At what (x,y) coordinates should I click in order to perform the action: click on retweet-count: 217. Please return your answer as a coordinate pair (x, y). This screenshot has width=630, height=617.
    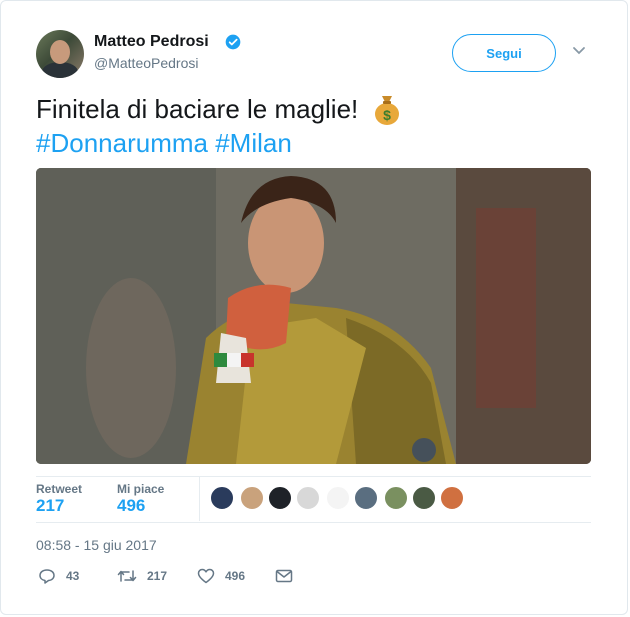
    Looking at the image, I should click on (157, 576).